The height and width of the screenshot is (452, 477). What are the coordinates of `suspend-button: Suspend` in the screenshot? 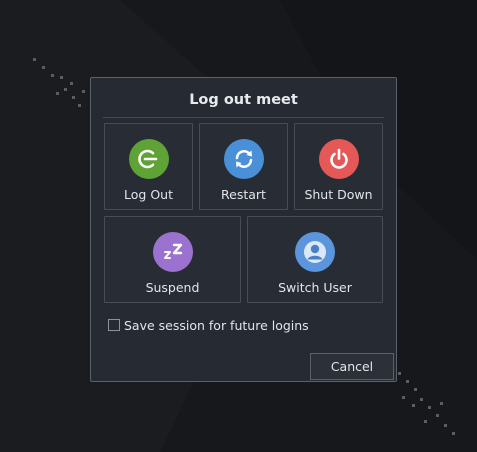 It's located at (172, 259).